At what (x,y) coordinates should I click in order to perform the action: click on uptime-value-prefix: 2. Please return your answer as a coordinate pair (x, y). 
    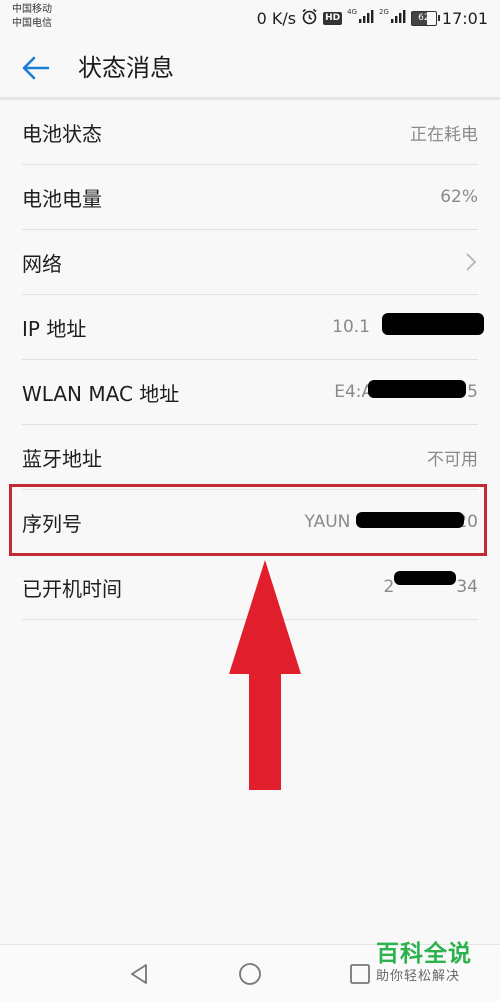
    Looking at the image, I should click on (389, 587).